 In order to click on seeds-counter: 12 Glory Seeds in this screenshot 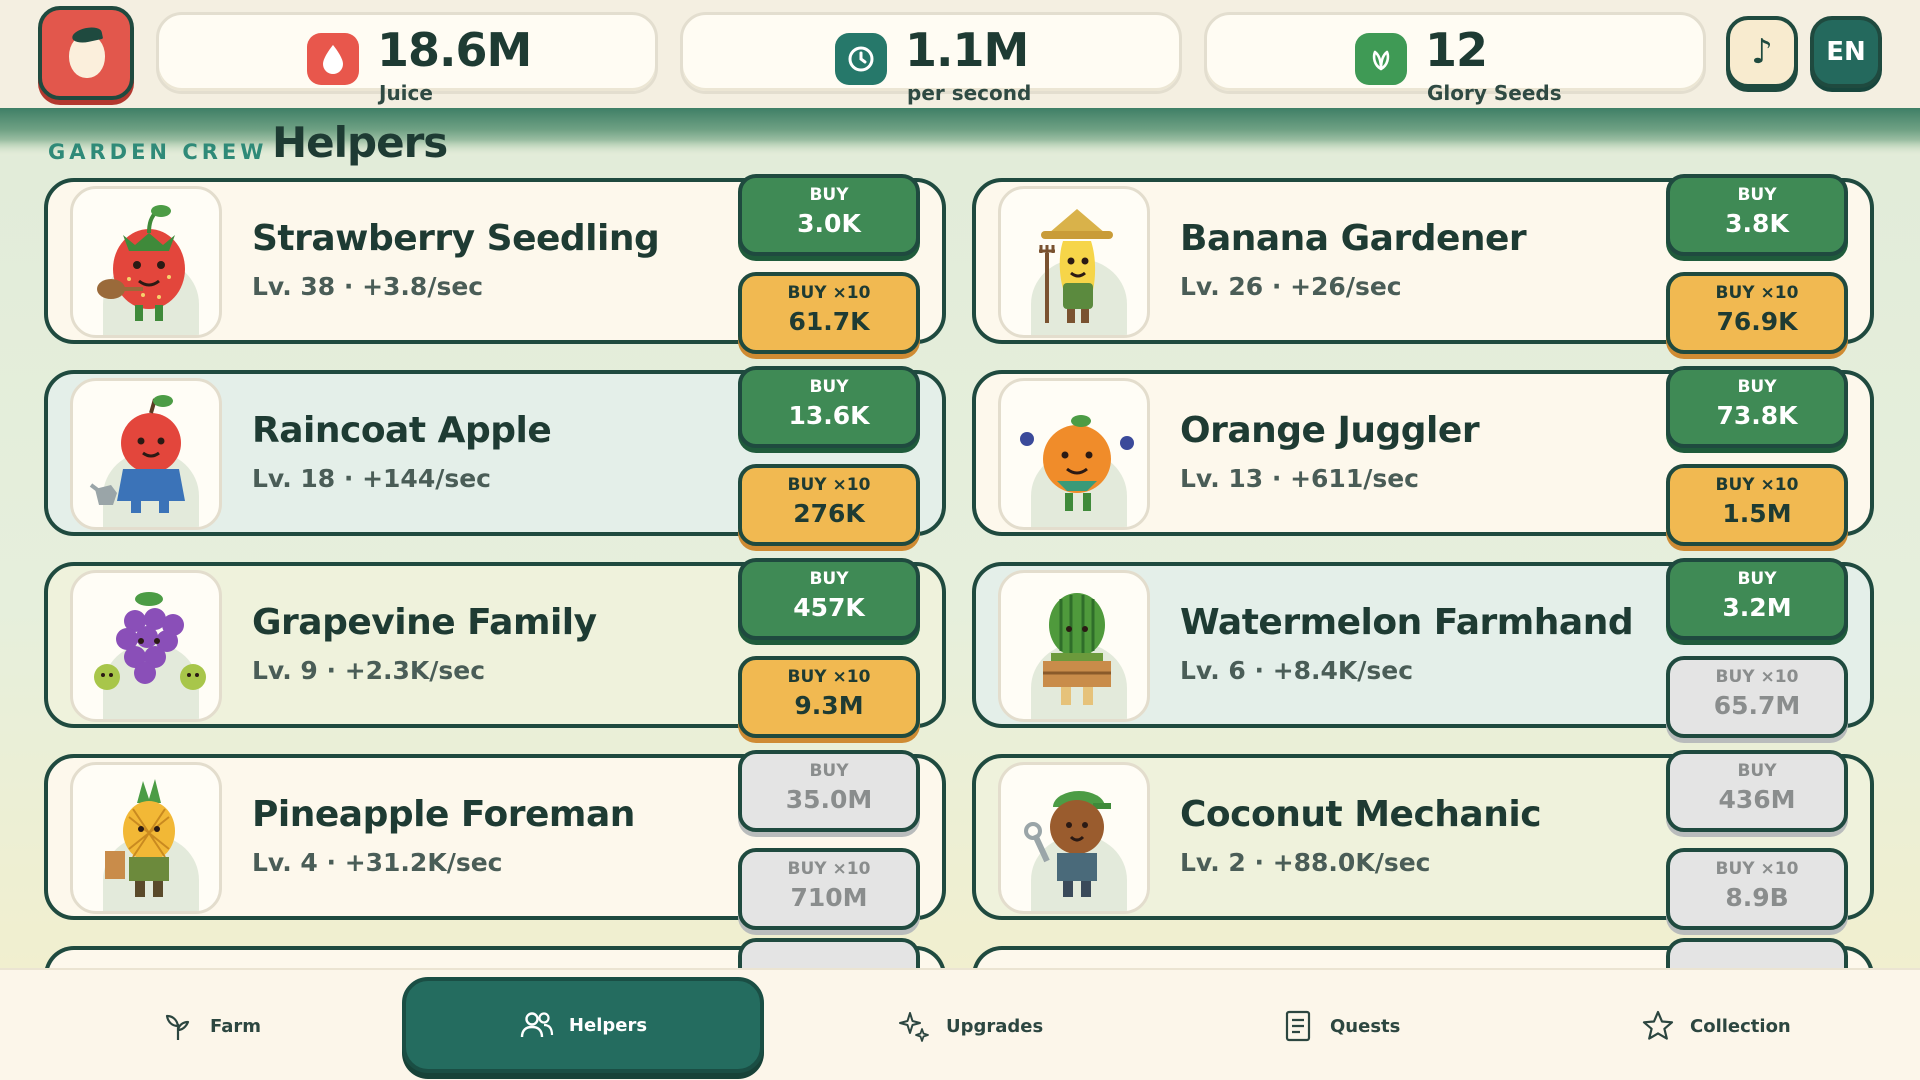, I will do `click(1455, 58)`.